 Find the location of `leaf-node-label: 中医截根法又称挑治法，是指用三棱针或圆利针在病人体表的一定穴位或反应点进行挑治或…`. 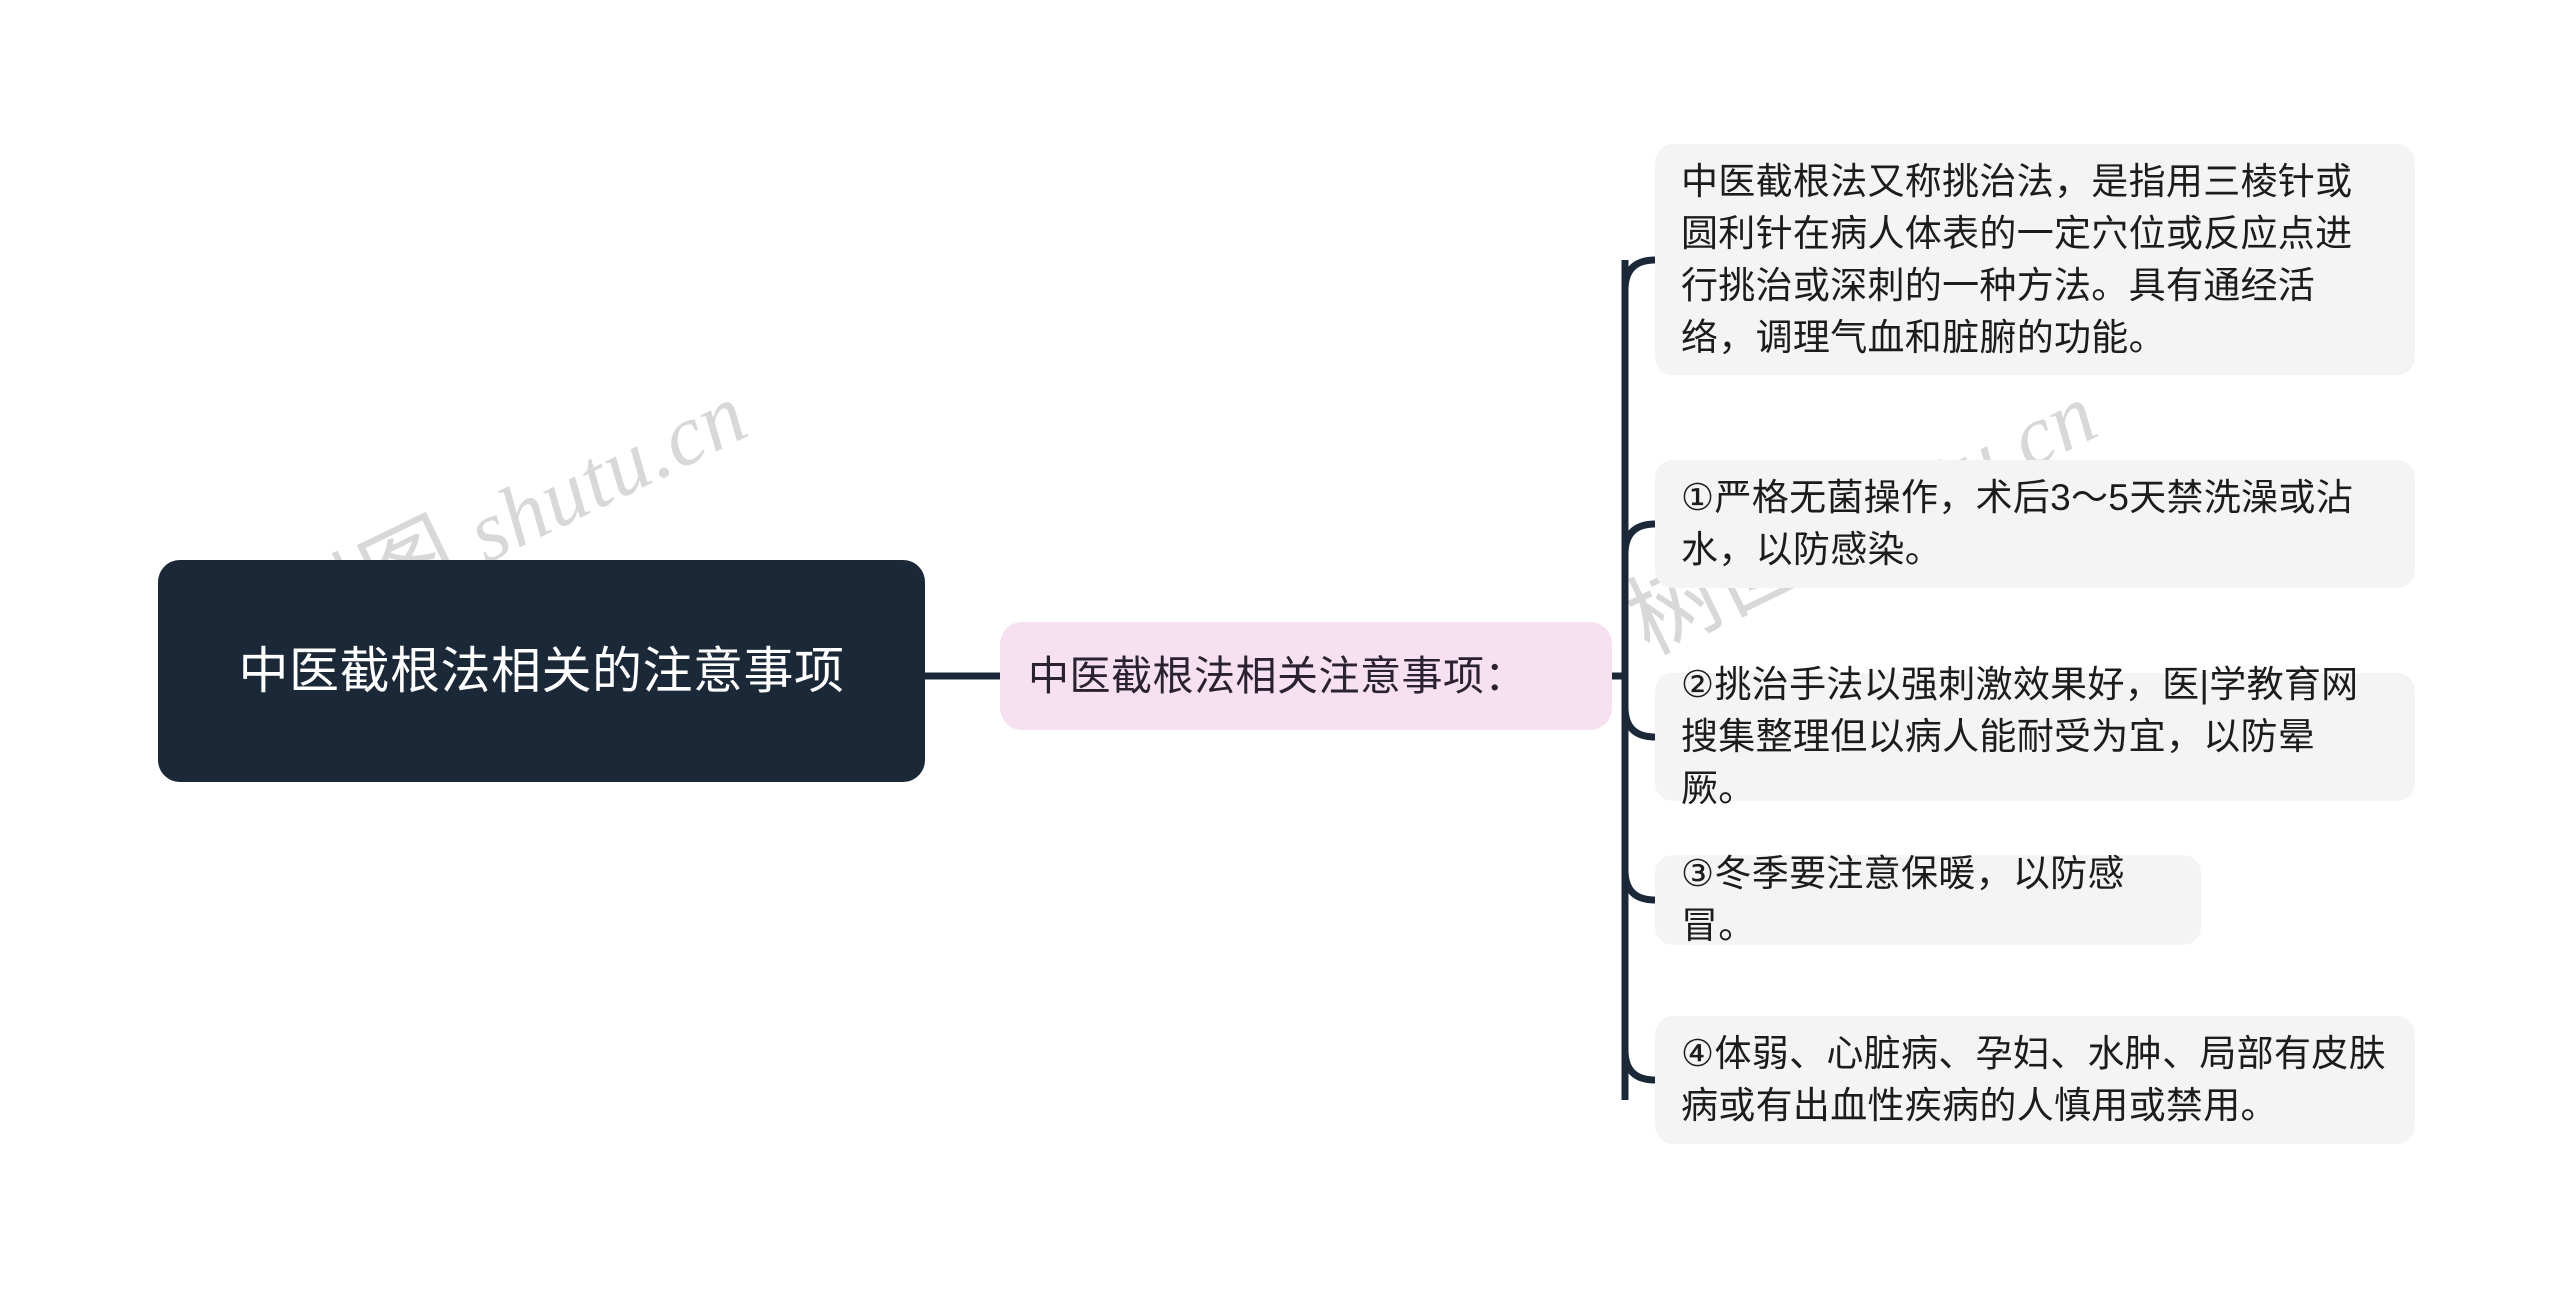

leaf-node-label: 中医截根法又称挑治法，是指用三棱针或圆利针在病人体表的一定穴位或反应点进行挑治或… is located at coordinates (2017, 259).